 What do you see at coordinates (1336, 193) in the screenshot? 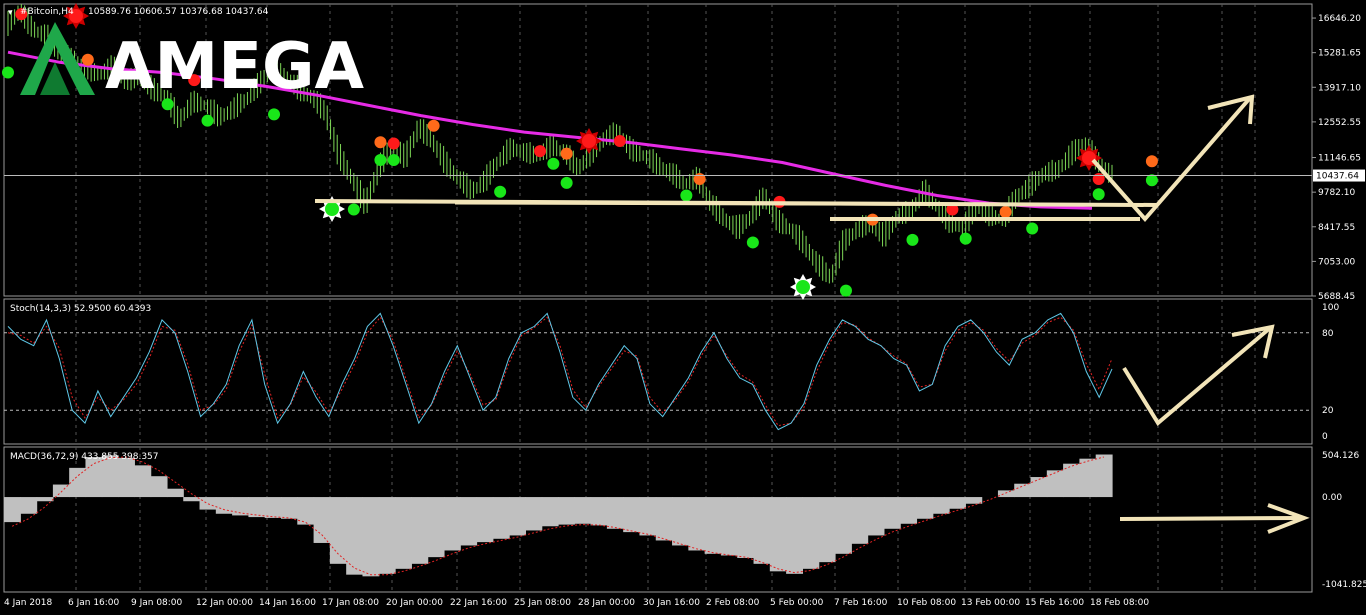
I see `price-tick-label: 9782.10` at bounding box center [1336, 193].